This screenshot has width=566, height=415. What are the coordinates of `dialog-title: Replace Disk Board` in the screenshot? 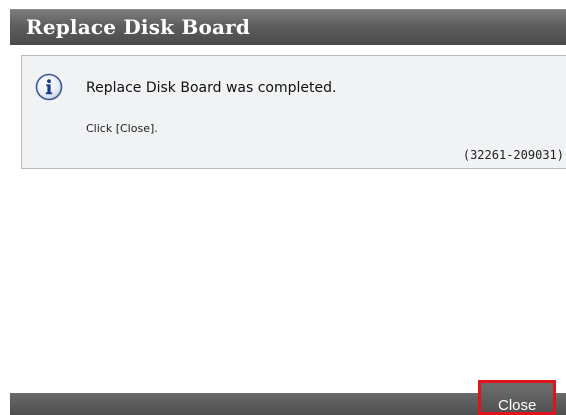 It's located at (138, 27).